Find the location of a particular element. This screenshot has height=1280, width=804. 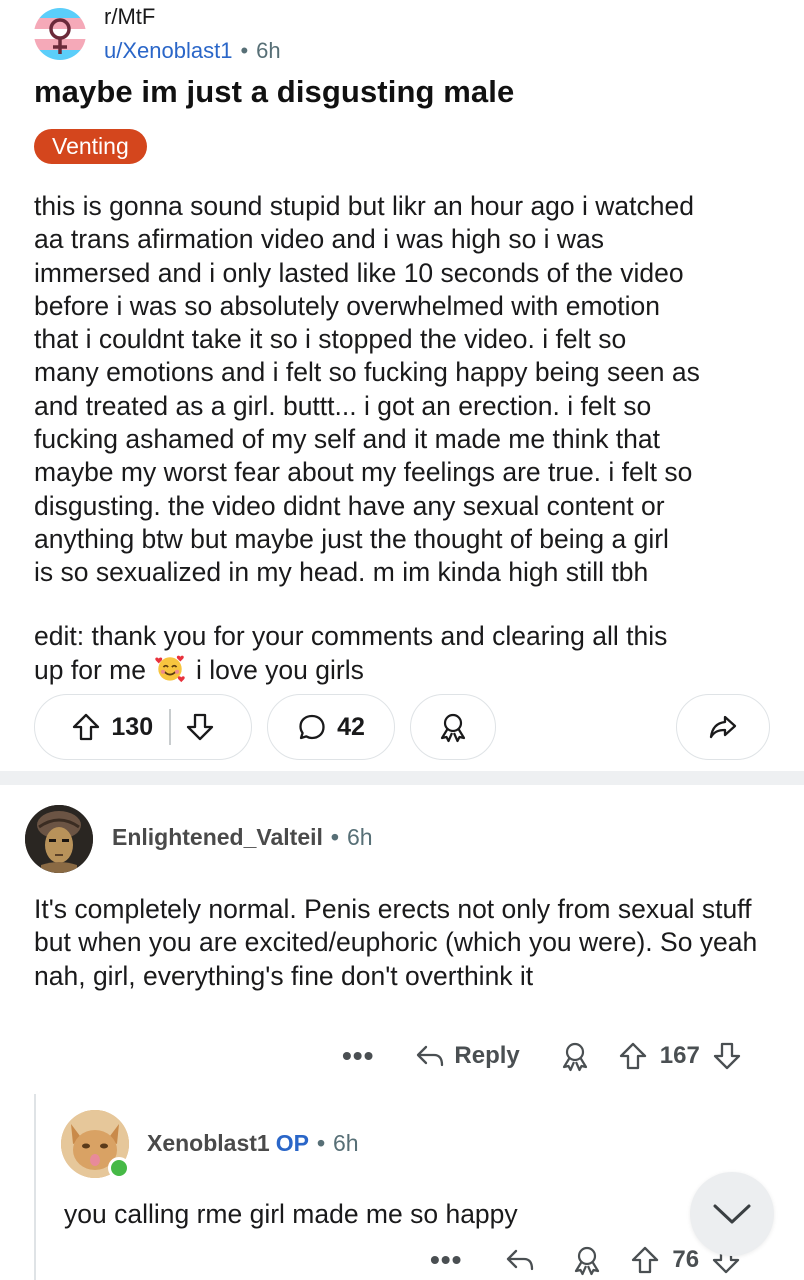

scroll-down-button is located at coordinates (732, 1214).